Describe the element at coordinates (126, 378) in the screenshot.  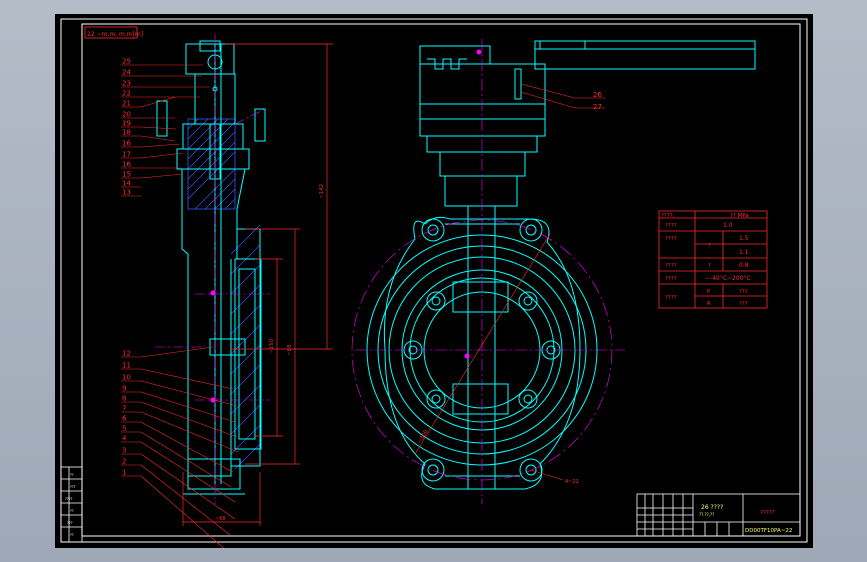
I see `callout-label-10: 10` at that location.